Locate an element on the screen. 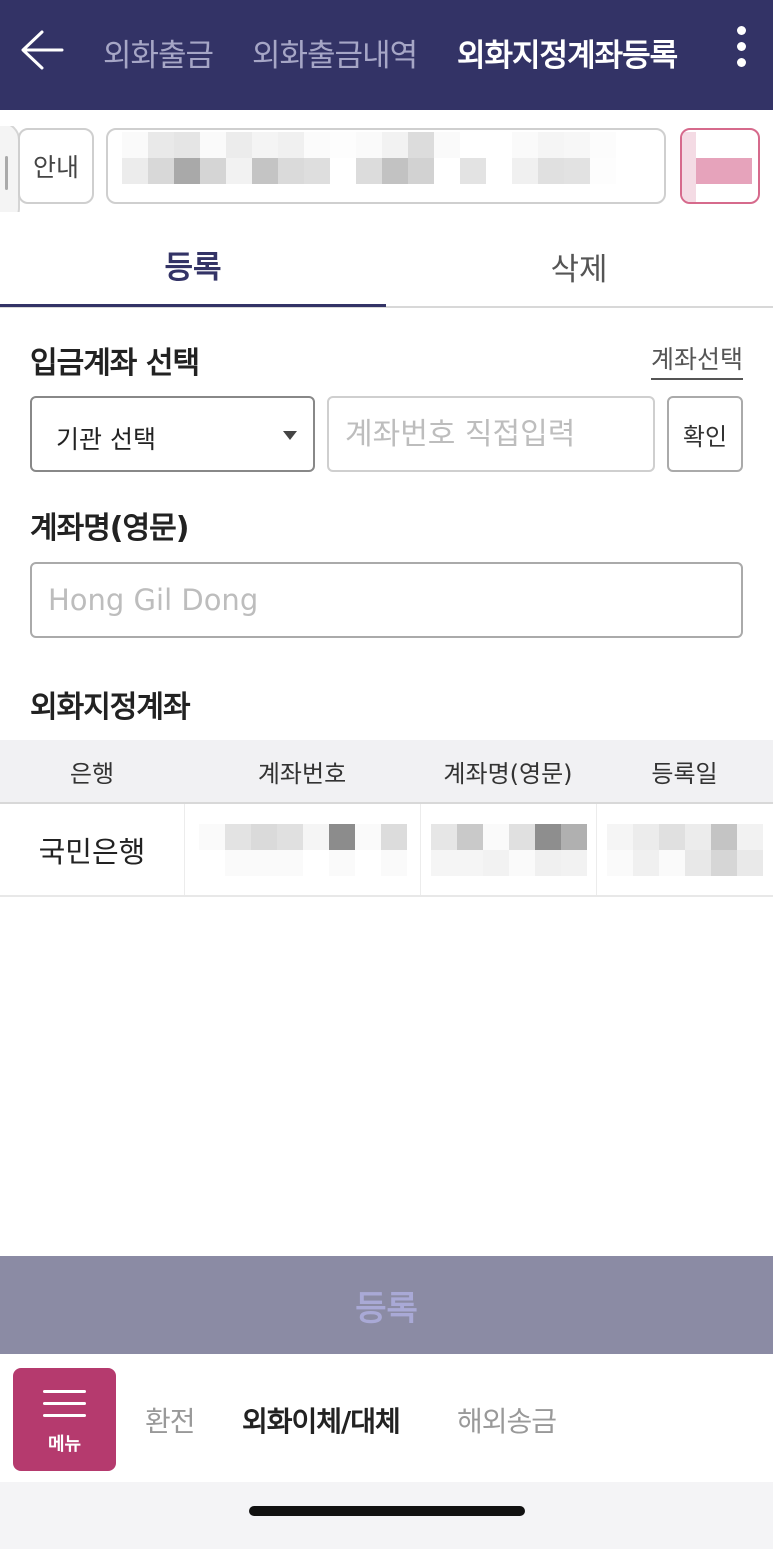  tab-fx-withdraw-history: 외화출금내역 is located at coordinates (335, 52).